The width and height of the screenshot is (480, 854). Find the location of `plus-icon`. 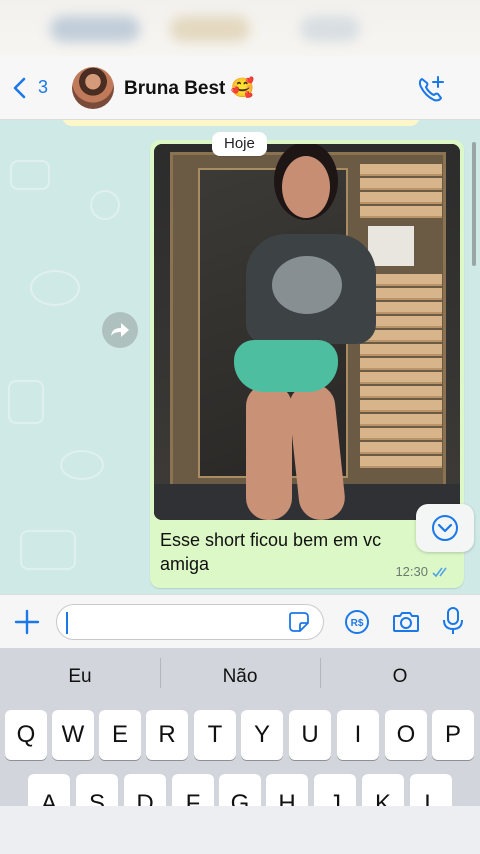

plus-icon is located at coordinates (27, 622).